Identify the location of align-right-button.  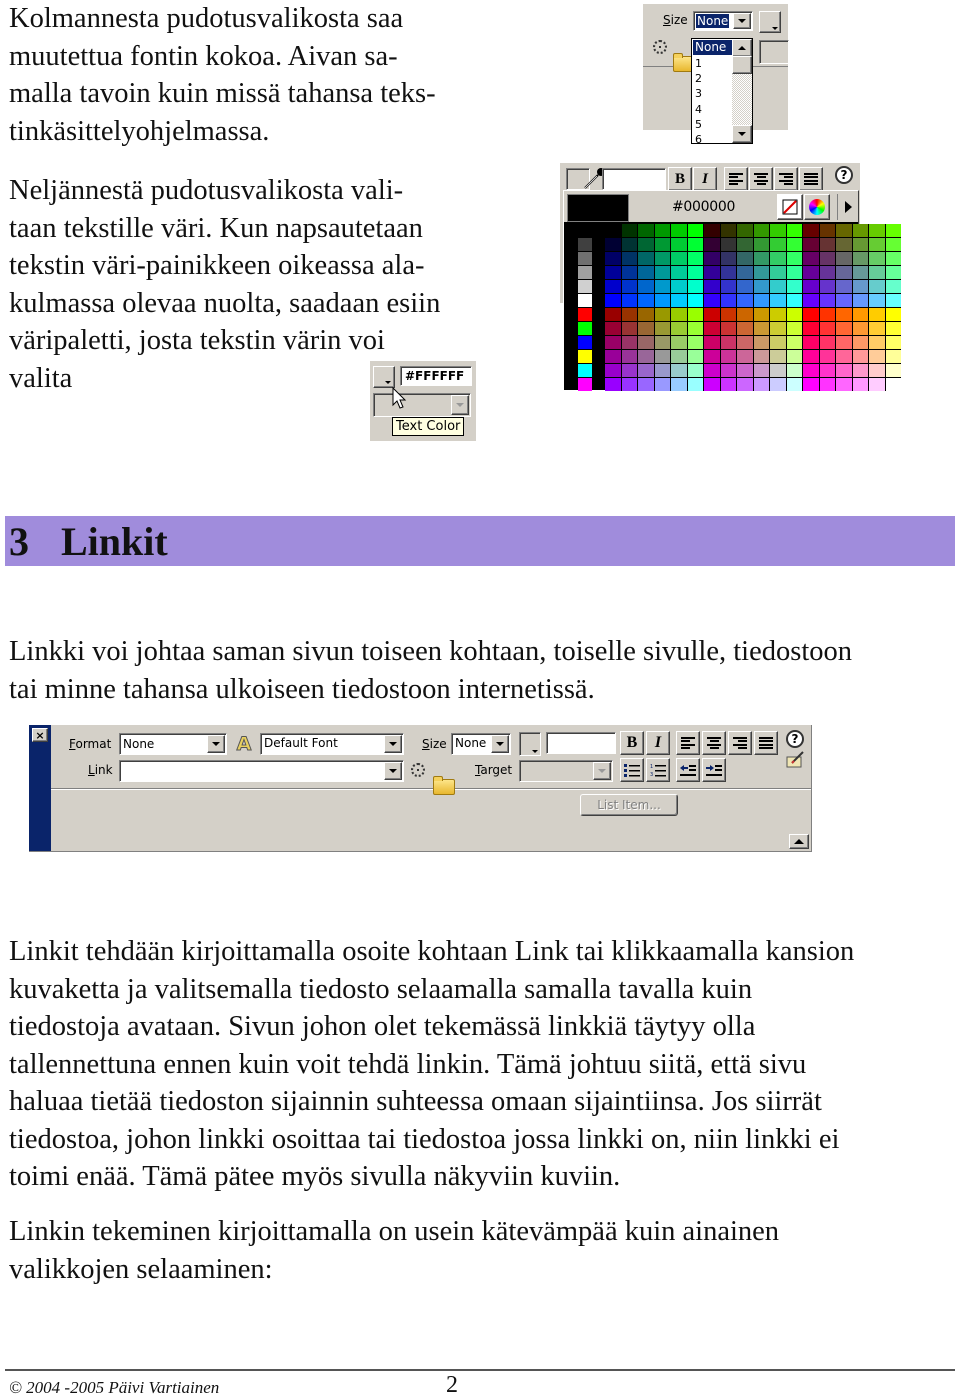
(786, 179).